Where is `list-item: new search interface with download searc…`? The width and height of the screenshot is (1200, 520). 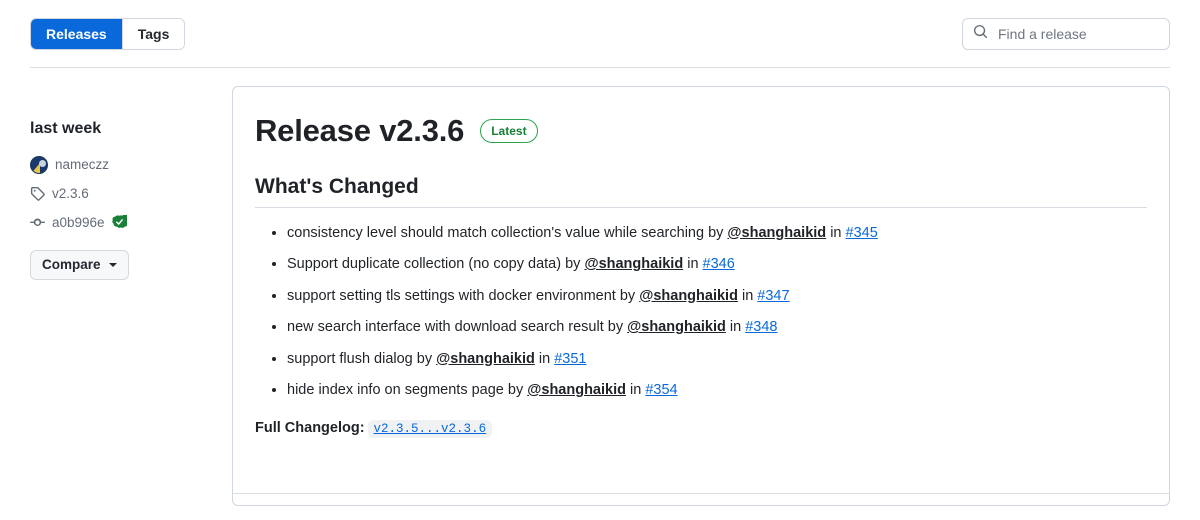 list-item: new search interface with download searc… is located at coordinates (717, 327).